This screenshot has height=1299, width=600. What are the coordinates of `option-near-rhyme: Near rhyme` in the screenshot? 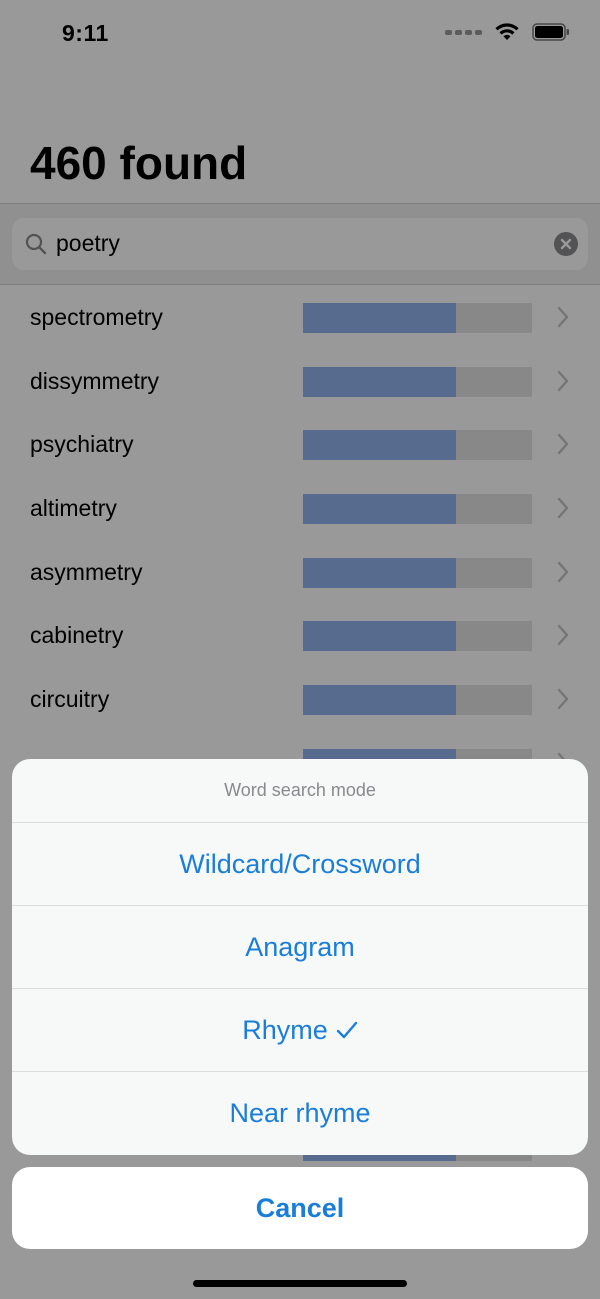 It's located at (300, 1113).